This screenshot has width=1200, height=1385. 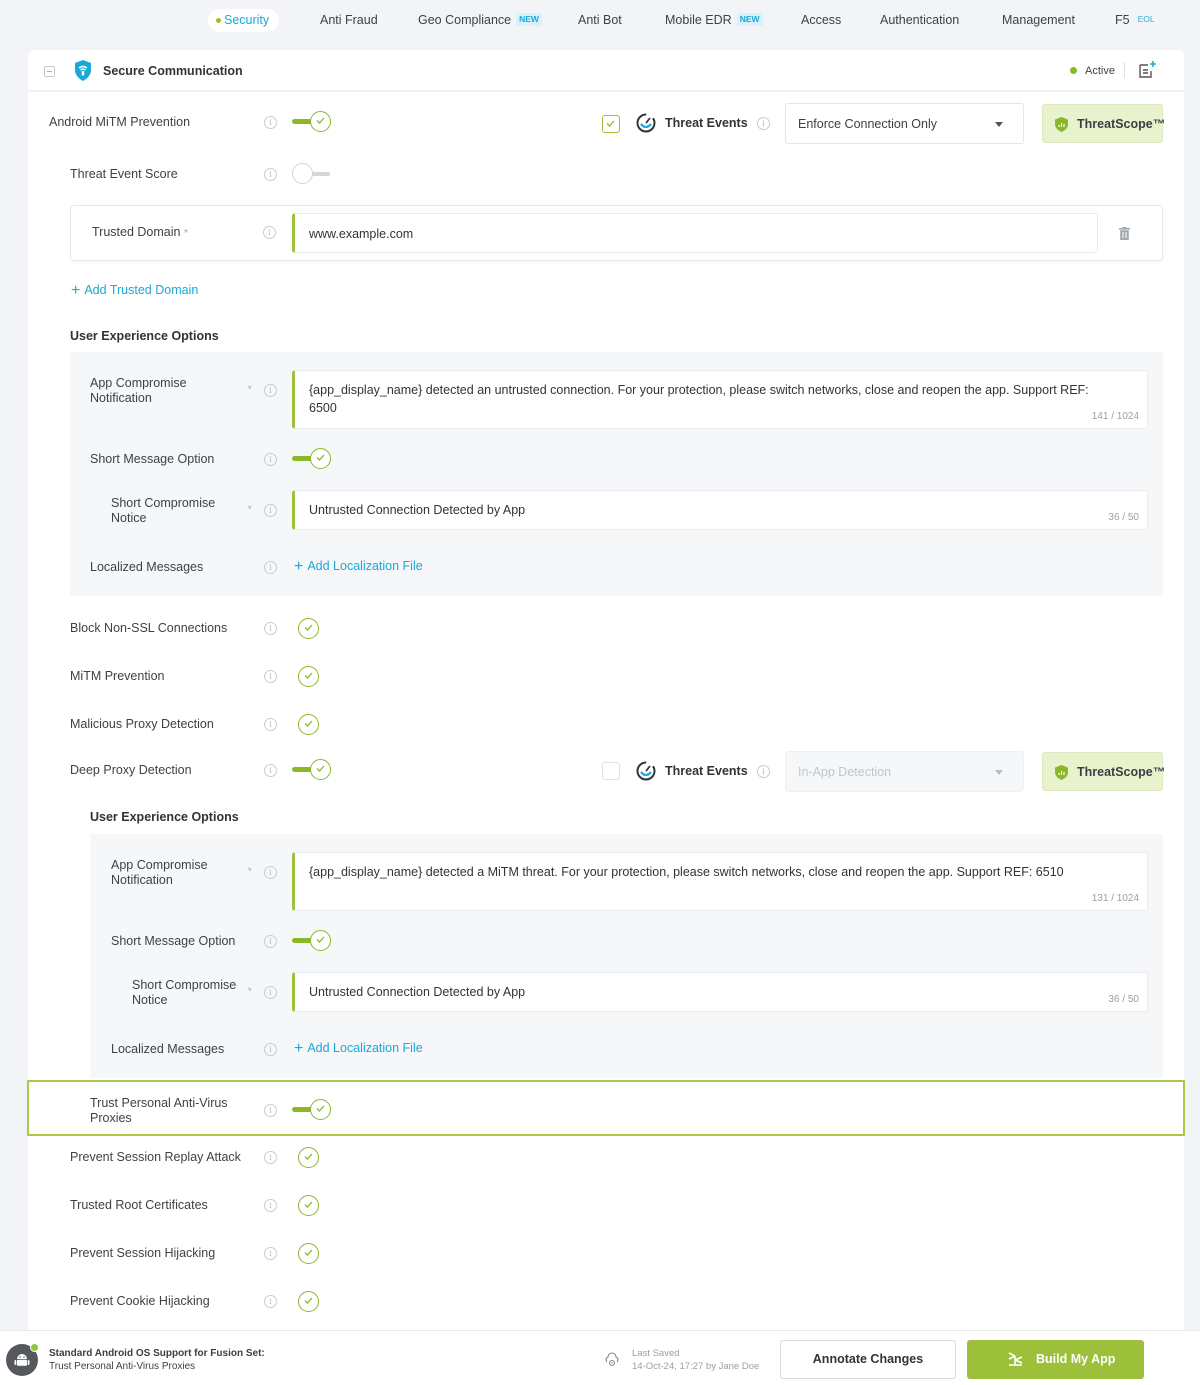 What do you see at coordinates (480, 20) in the screenshot?
I see `tab-geo-compliance: Geo Compliance NEW` at bounding box center [480, 20].